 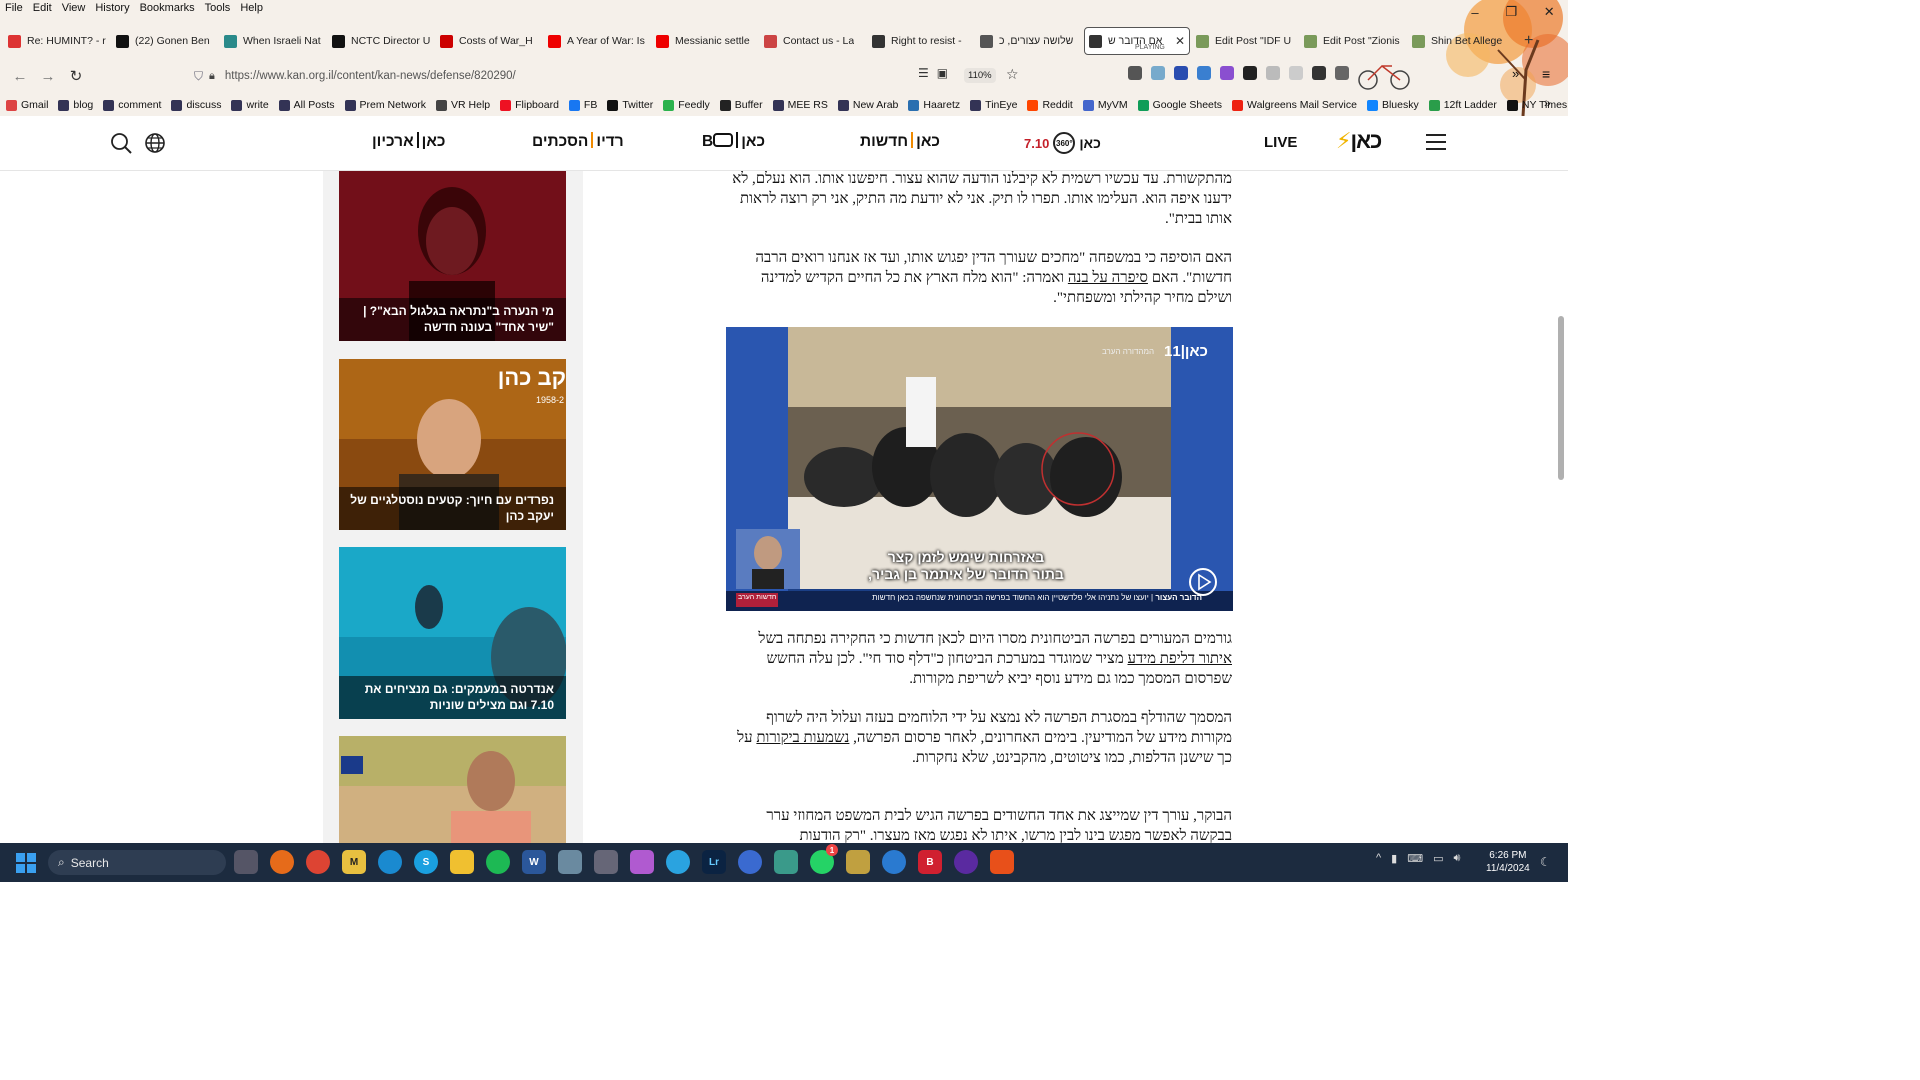 I want to click on browser-tab: Messianic settle, so click(x=705, y=41).